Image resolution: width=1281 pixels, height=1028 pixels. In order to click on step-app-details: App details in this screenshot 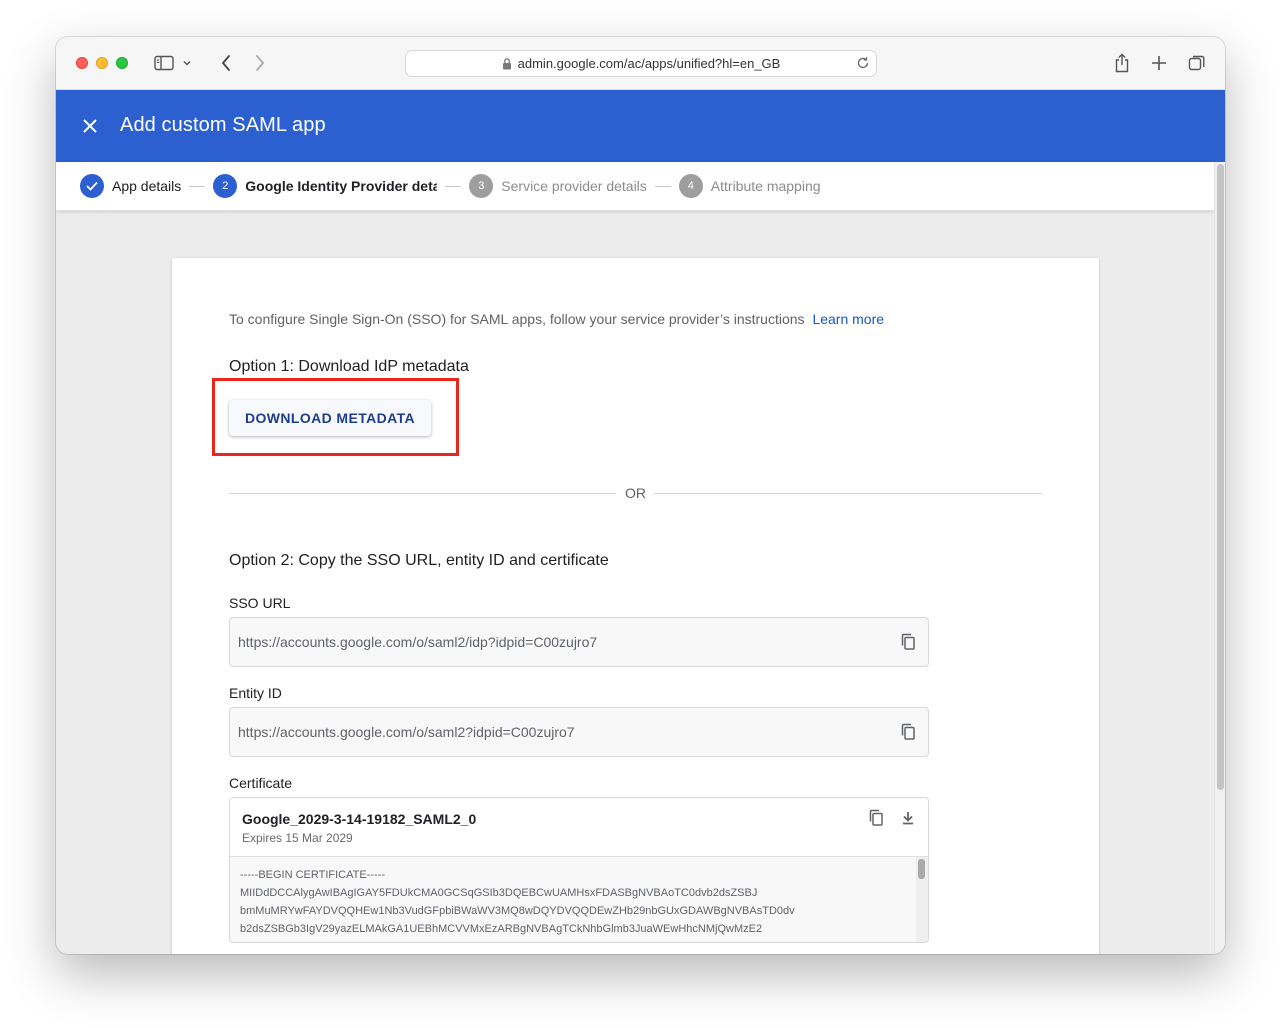, I will do `click(130, 186)`.